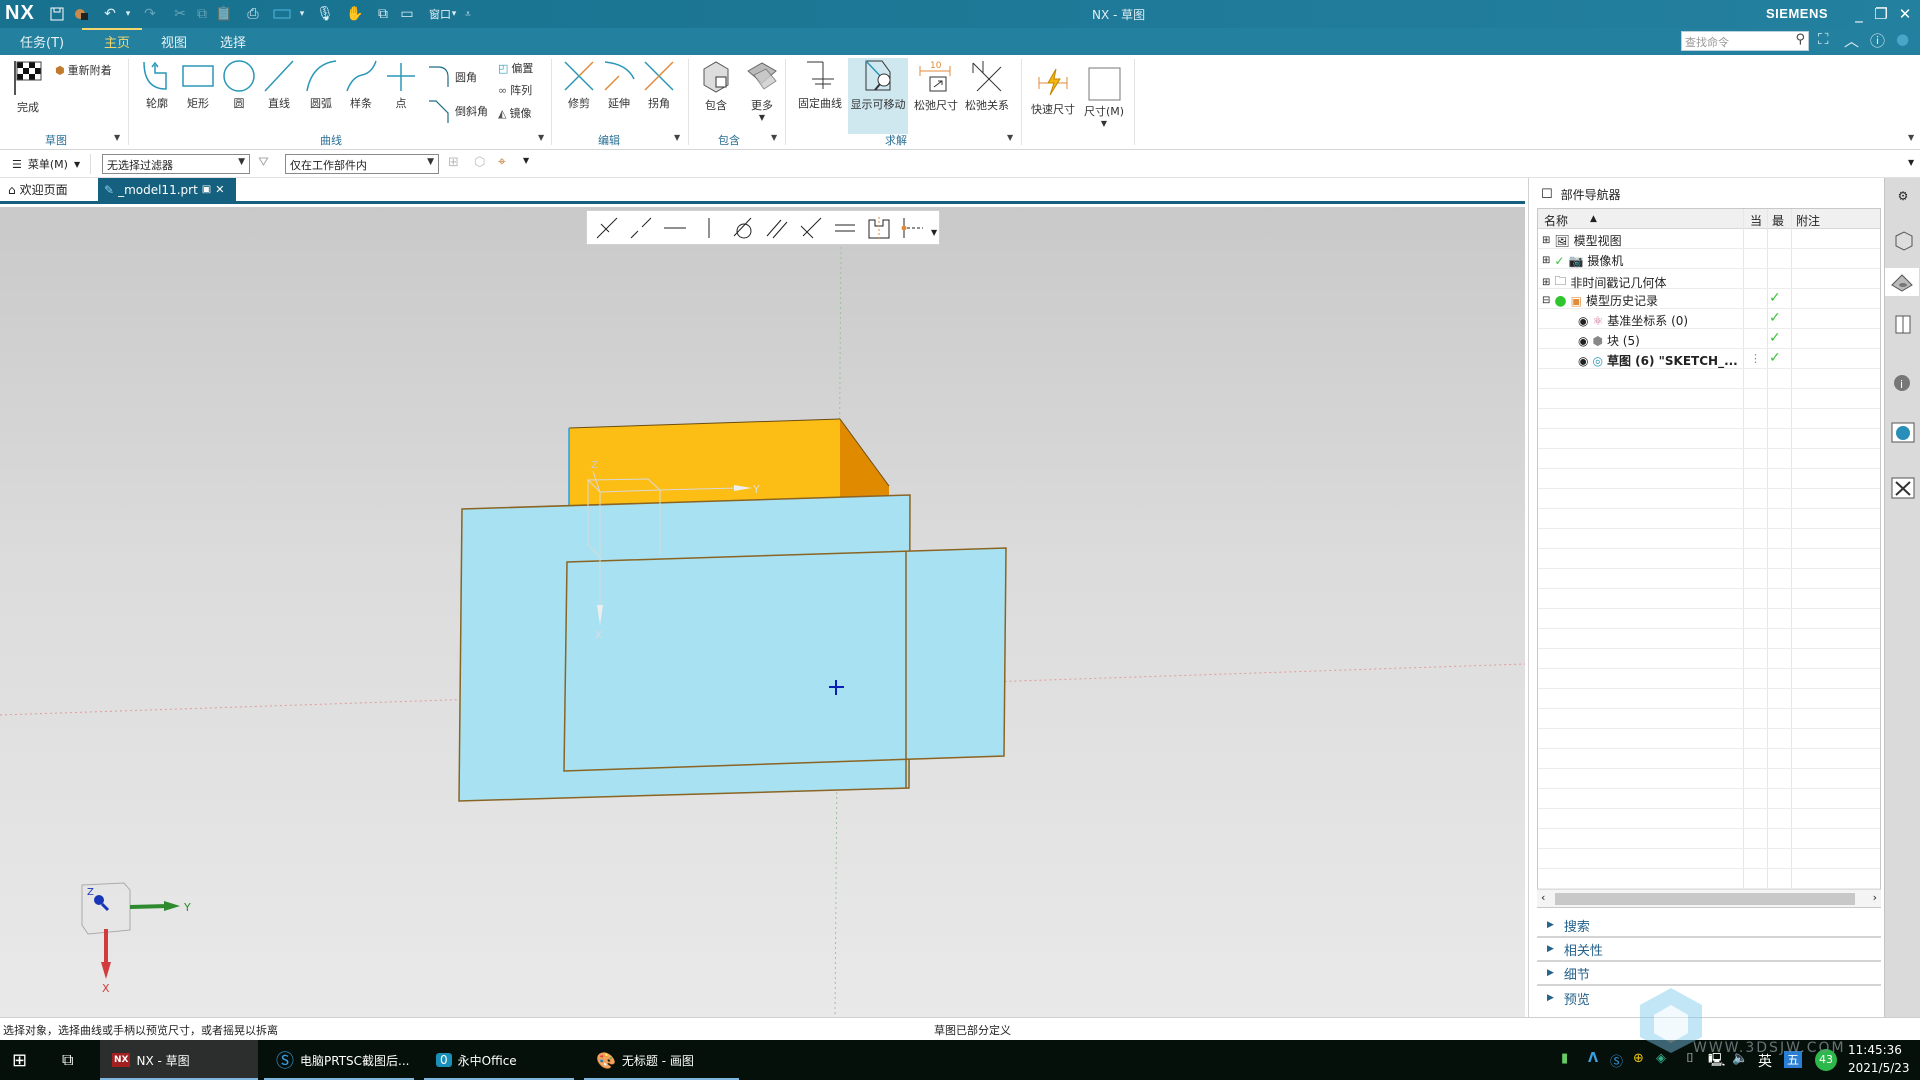 The width and height of the screenshot is (1920, 1080). I want to click on trim-button: 修剪, so click(579, 85).